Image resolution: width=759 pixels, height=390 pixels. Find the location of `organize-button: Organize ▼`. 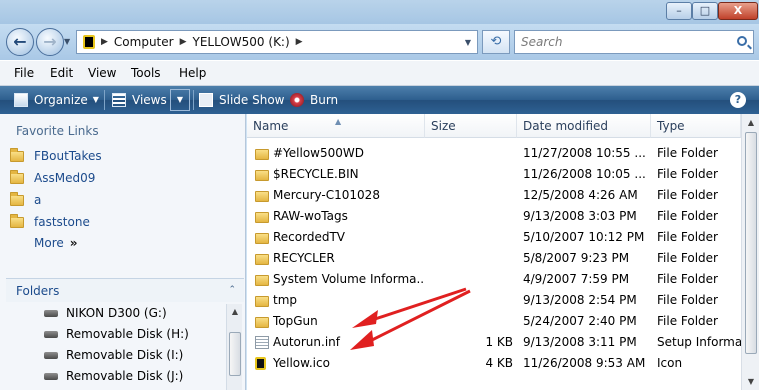

organize-button: Organize ▼ is located at coordinates (56, 100).